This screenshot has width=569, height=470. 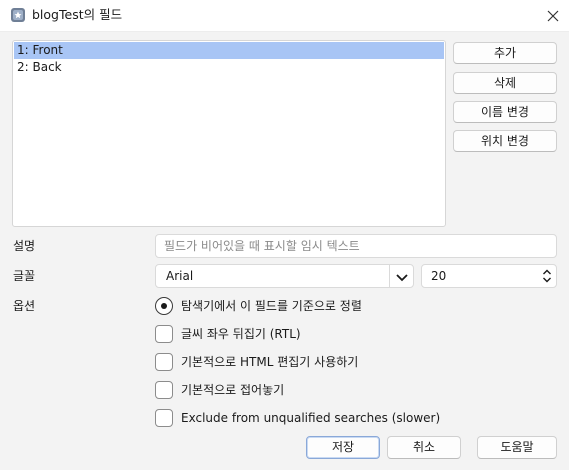 What do you see at coordinates (24, 306) in the screenshot?
I see `options-label: 옵션` at bounding box center [24, 306].